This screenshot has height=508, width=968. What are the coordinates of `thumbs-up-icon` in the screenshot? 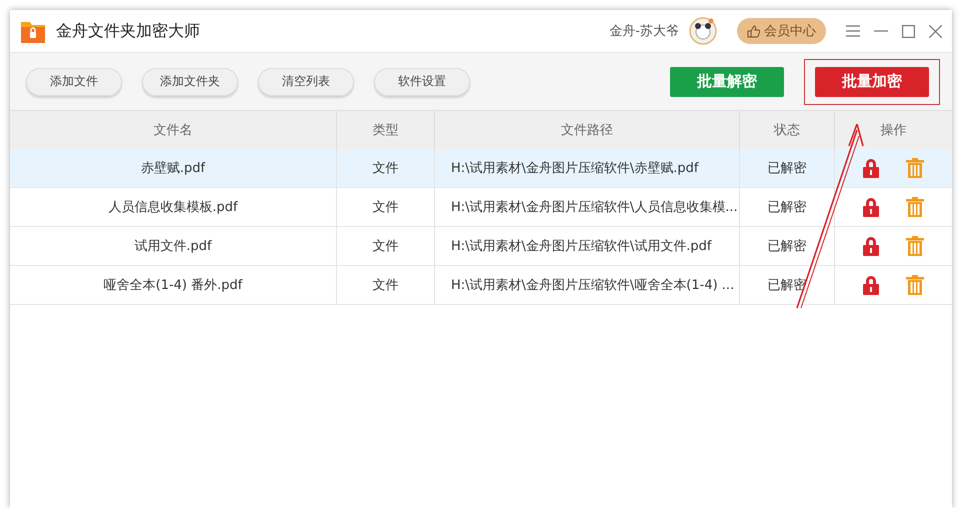 It's located at (753, 31).